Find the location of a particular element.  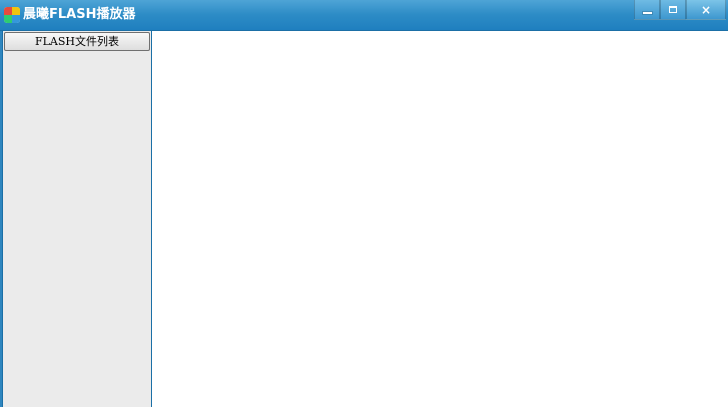

minimize-button is located at coordinates (647, 10).